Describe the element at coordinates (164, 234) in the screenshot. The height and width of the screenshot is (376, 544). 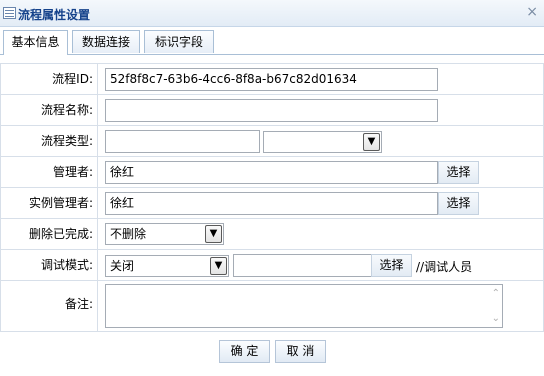
I see `delete-completed-select: 不删除 ▼` at that location.